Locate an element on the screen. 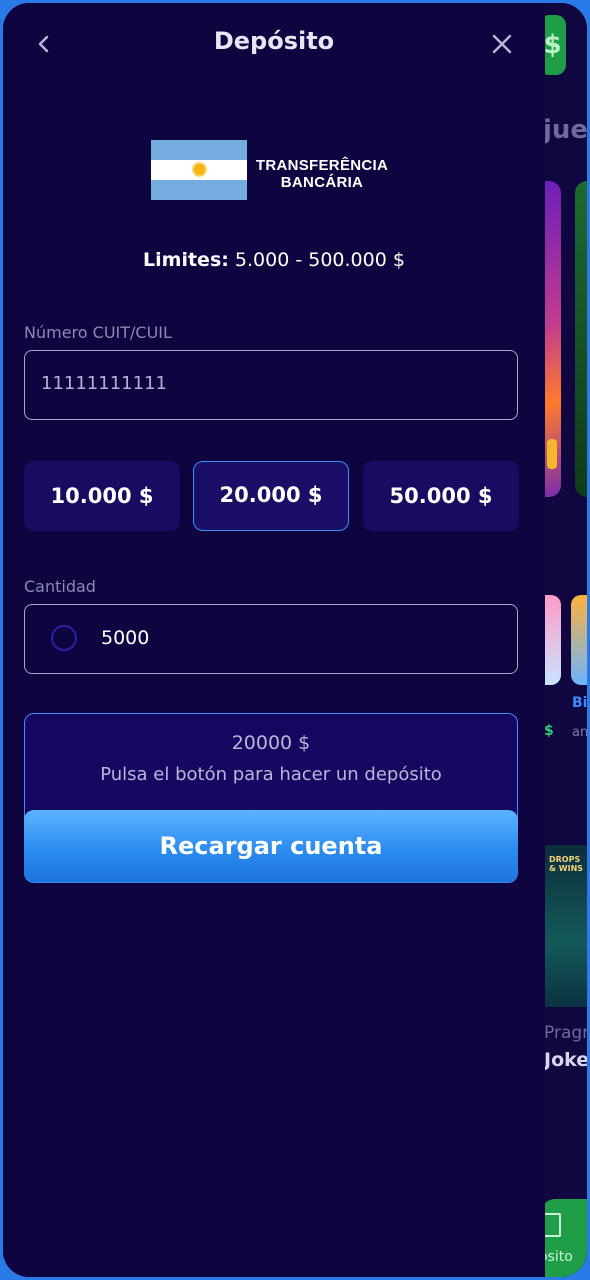  amount-input: 5000 is located at coordinates (271, 639).